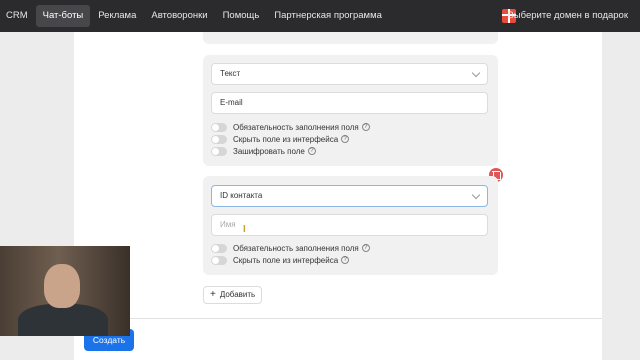 The width and height of the screenshot is (640, 360). What do you see at coordinates (338, 318) in the screenshot?
I see `footer-divider` at bounding box center [338, 318].